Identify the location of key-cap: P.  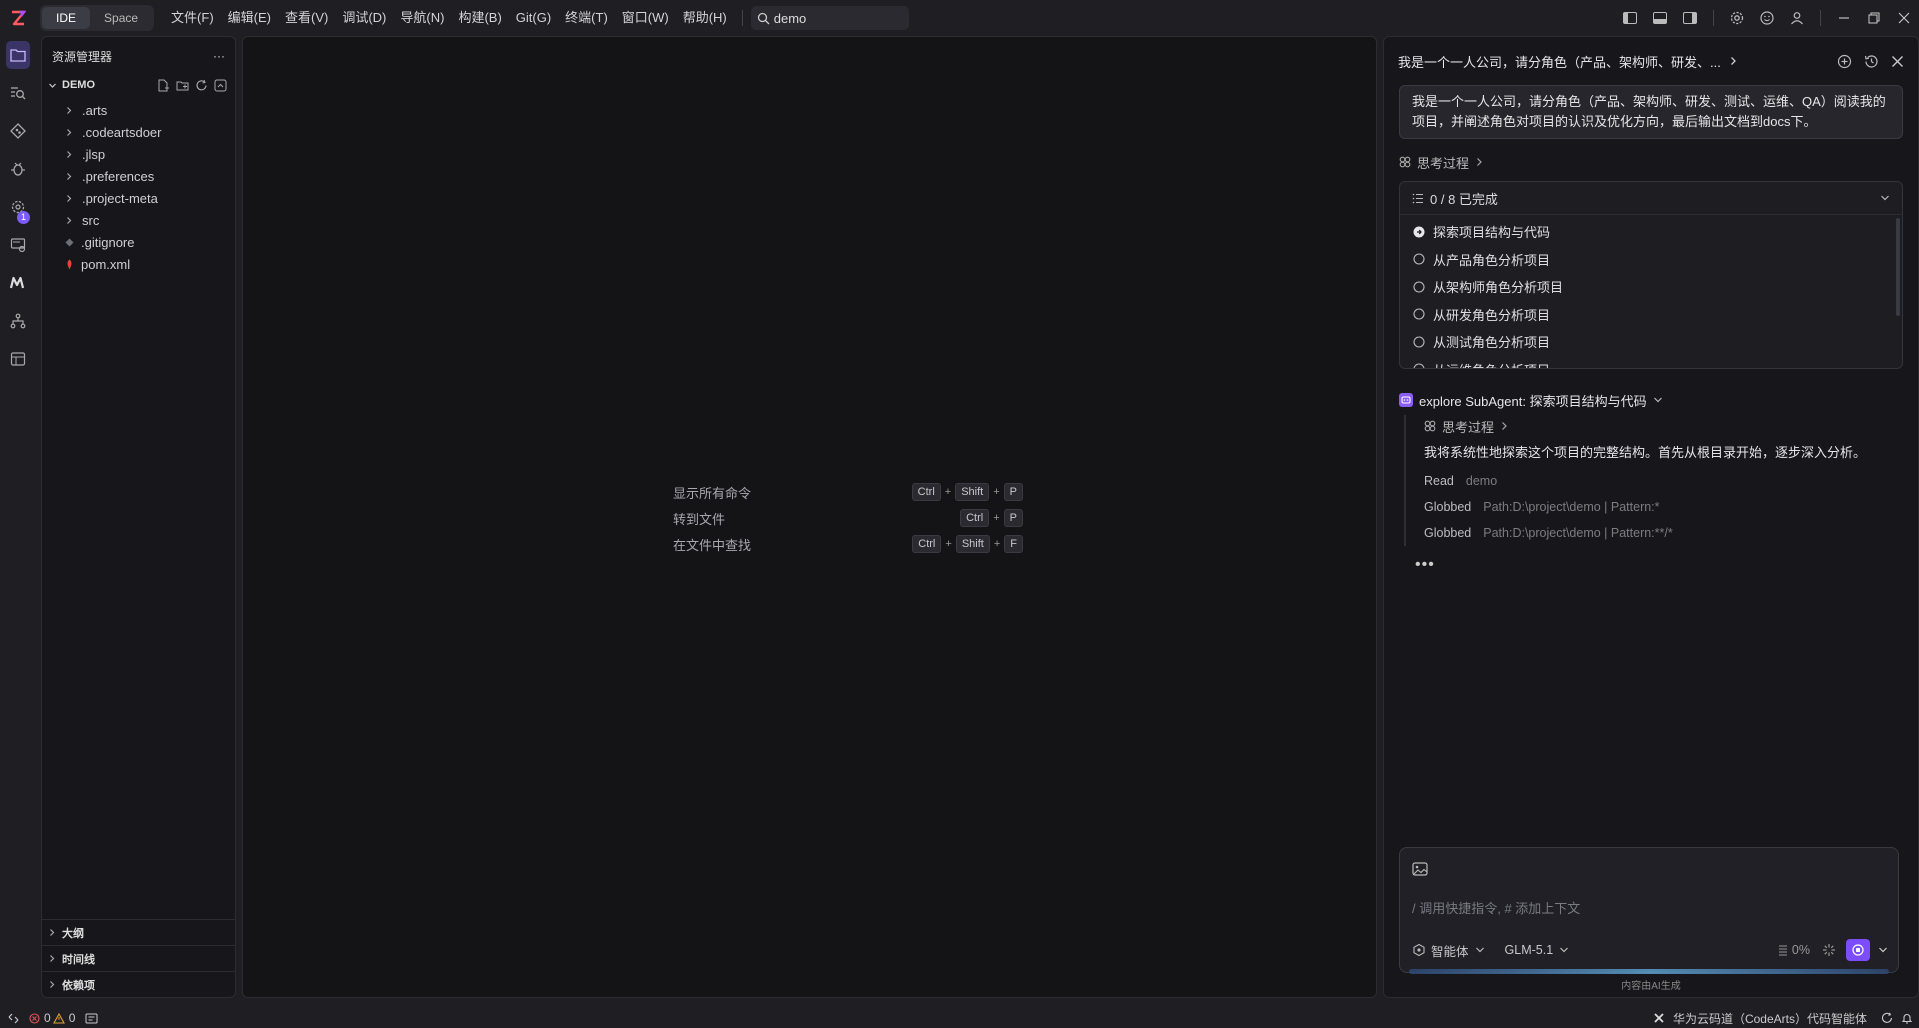
(1013, 492).